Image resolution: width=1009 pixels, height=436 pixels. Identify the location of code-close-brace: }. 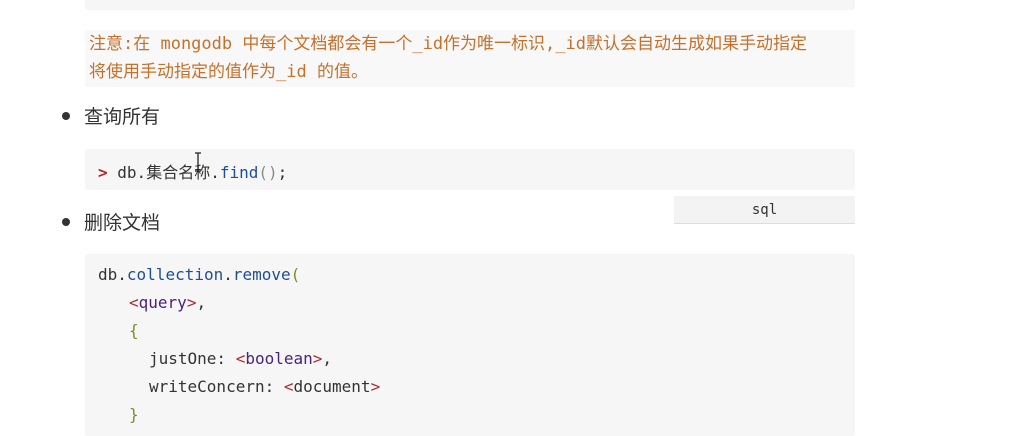
(134, 414).